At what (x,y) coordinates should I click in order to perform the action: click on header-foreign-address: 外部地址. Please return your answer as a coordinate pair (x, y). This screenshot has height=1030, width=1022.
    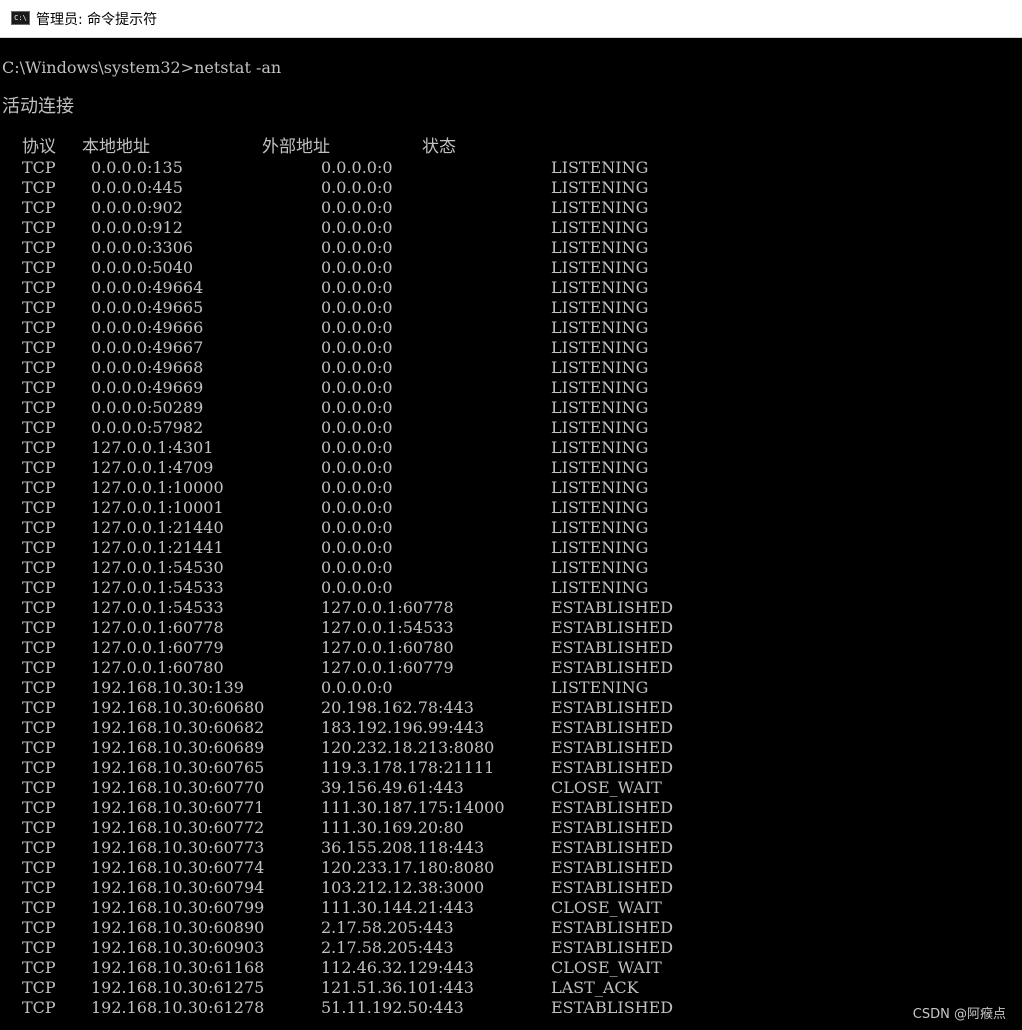
    Looking at the image, I should click on (296, 147).